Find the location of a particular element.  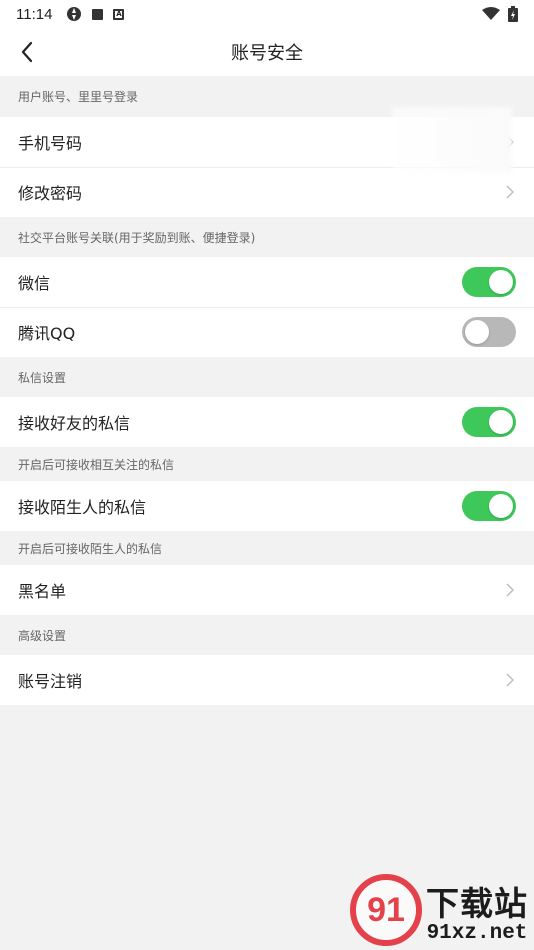

watermark-logo: 91 is located at coordinates (386, 910).